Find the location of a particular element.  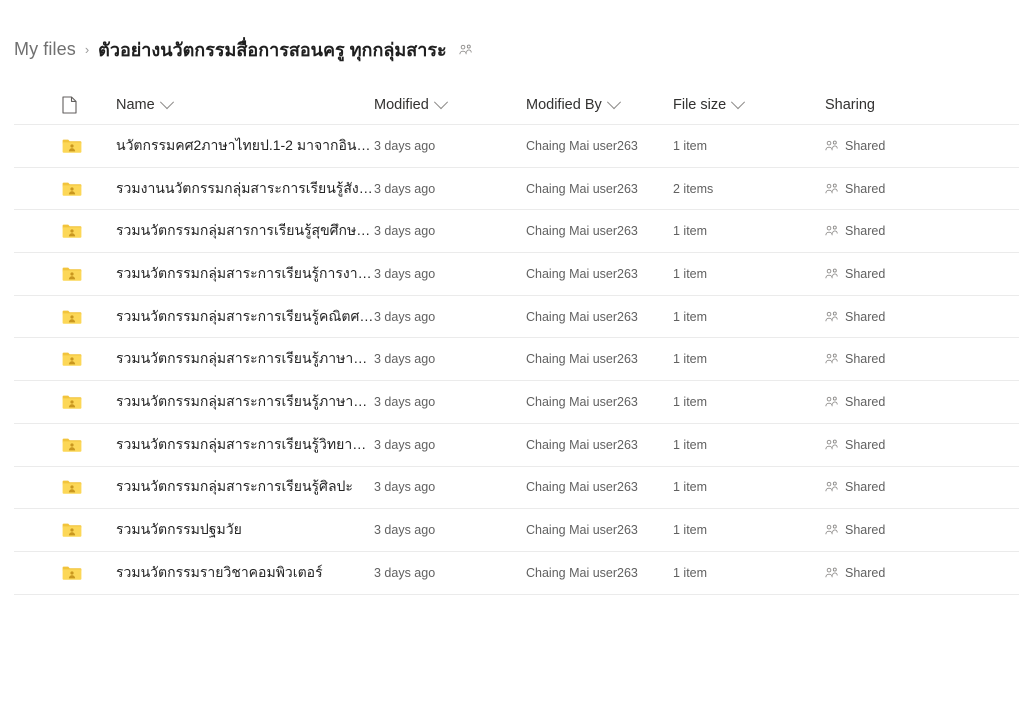

row-name-cell: รวมนวัตกรรมกลุ่มสาระการเรียนรู้ศิลปะ is located at coordinates (225, 487).